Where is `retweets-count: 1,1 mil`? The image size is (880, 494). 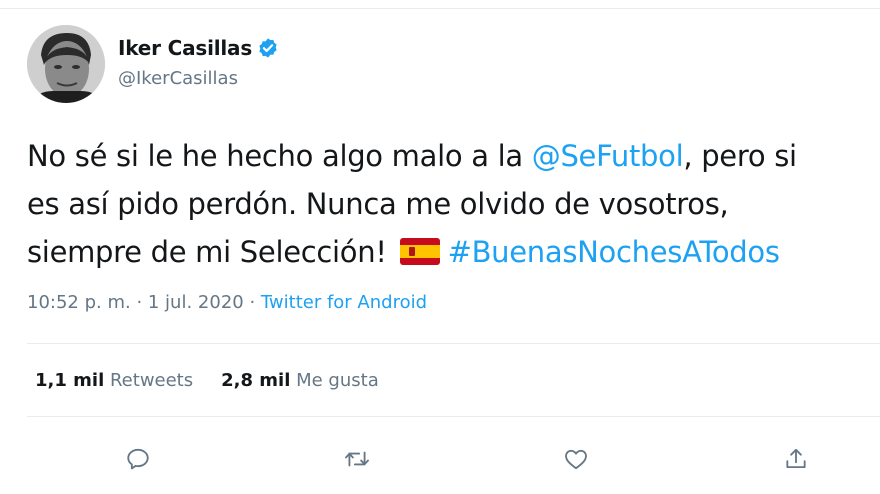 retweets-count: 1,1 mil is located at coordinates (70, 380).